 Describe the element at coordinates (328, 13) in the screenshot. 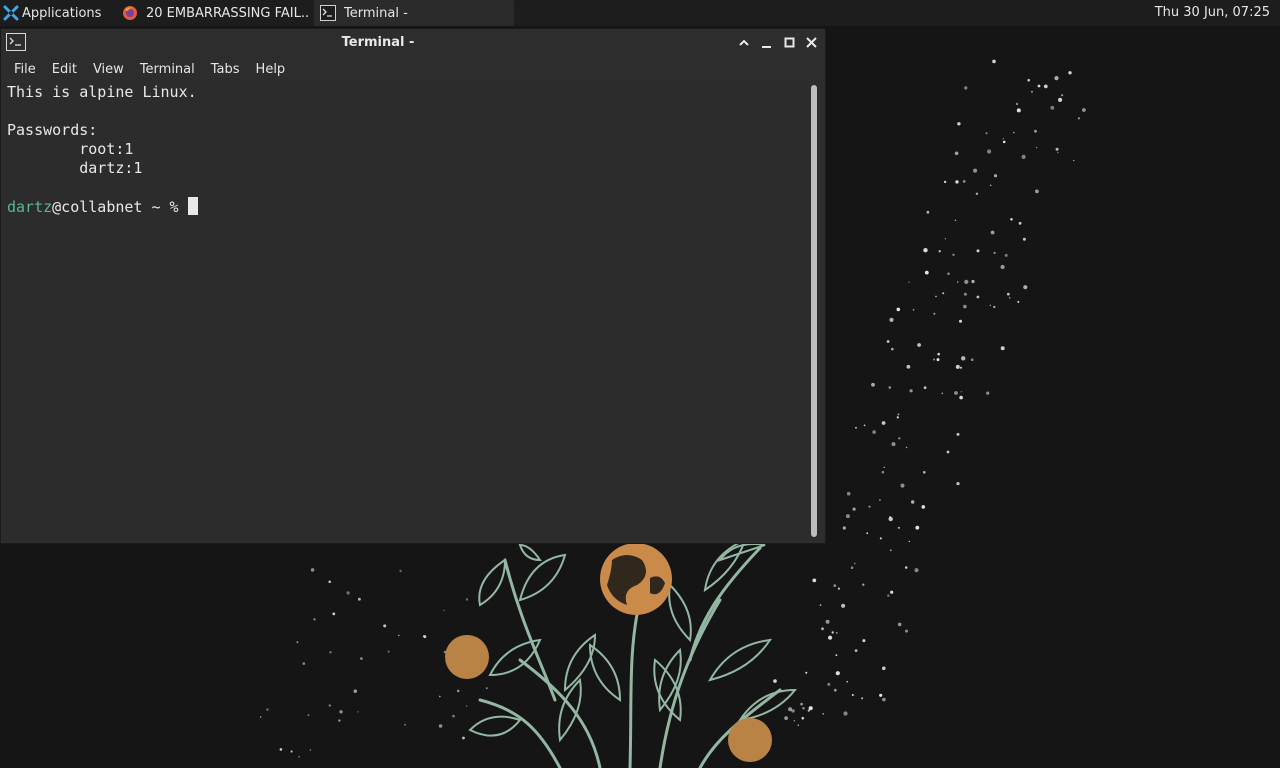

I see `terminal-icon` at that location.